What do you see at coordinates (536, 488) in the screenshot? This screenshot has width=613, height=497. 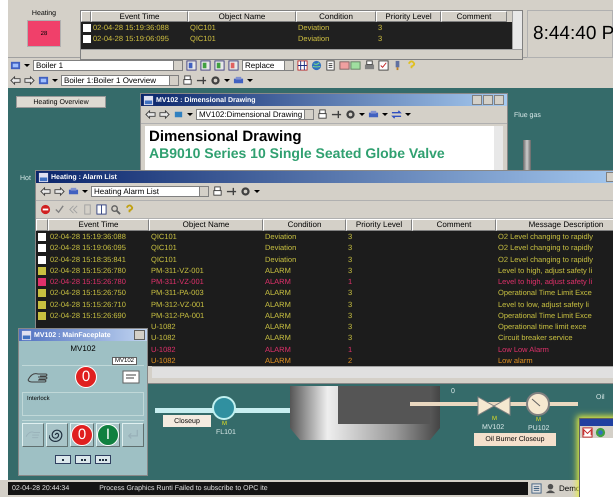 I see `list-icon` at bounding box center [536, 488].